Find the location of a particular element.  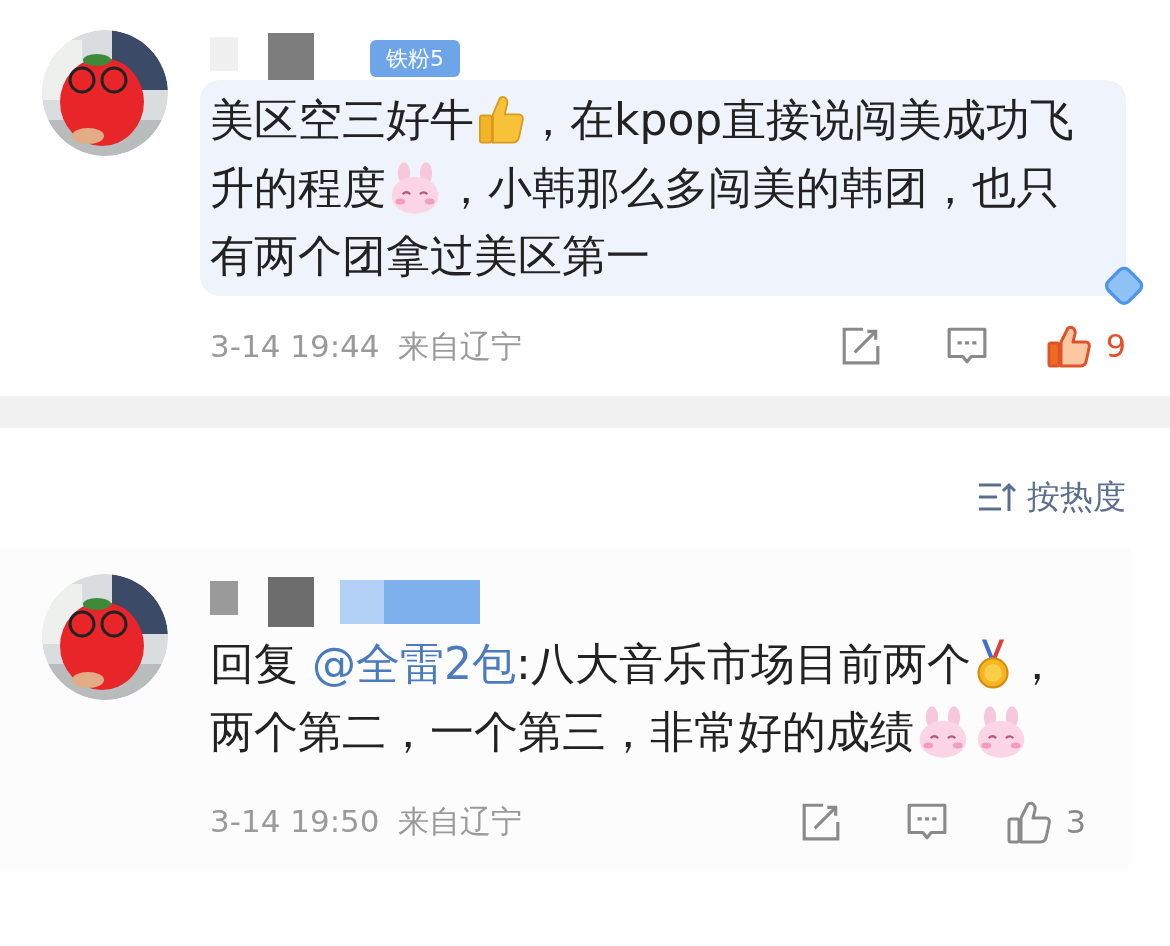

comment-time: 3-14 19:44 is located at coordinates (295, 346).